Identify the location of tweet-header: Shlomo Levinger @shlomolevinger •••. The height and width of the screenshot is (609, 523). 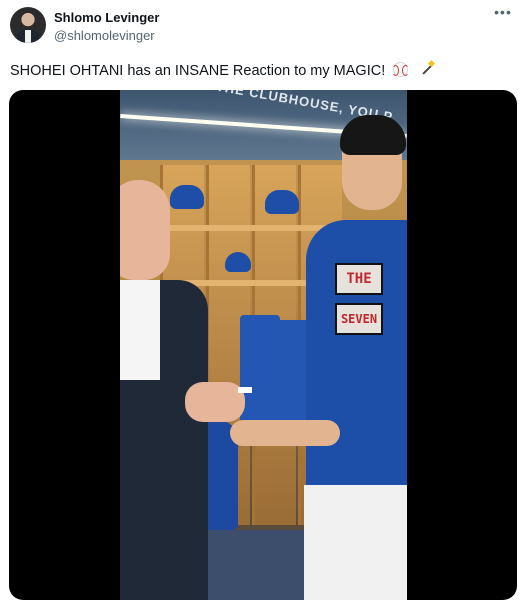
(261, 26).